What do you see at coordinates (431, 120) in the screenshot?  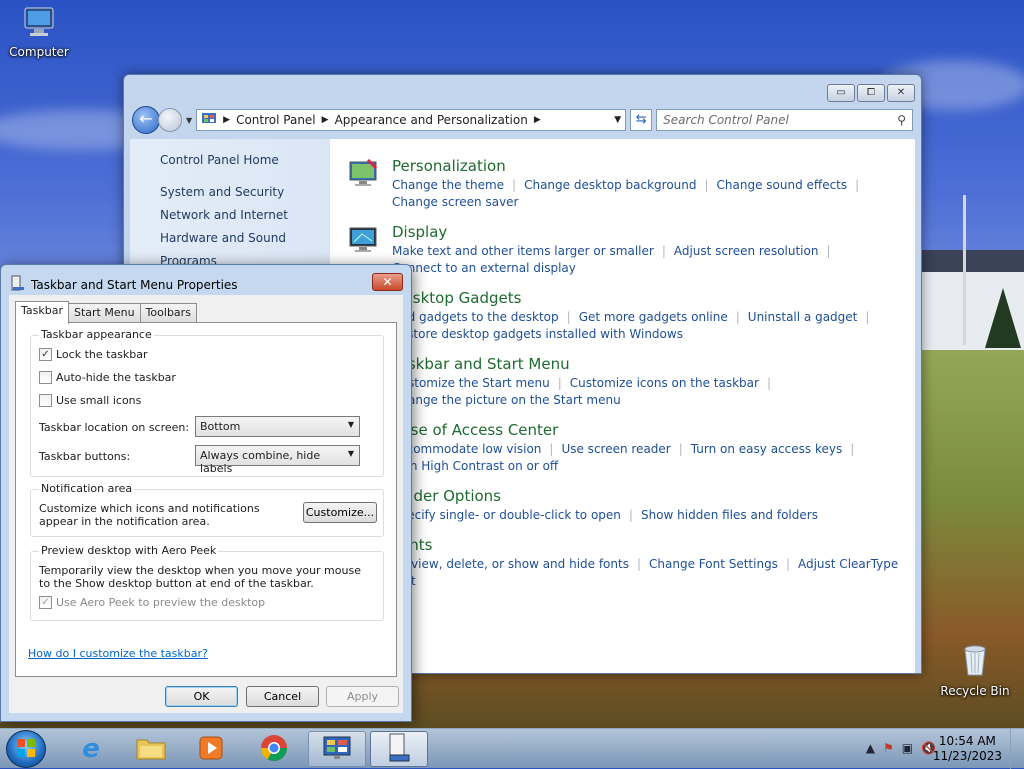 I see `breadcrumb-appearance: Appearance and Personalization` at bounding box center [431, 120].